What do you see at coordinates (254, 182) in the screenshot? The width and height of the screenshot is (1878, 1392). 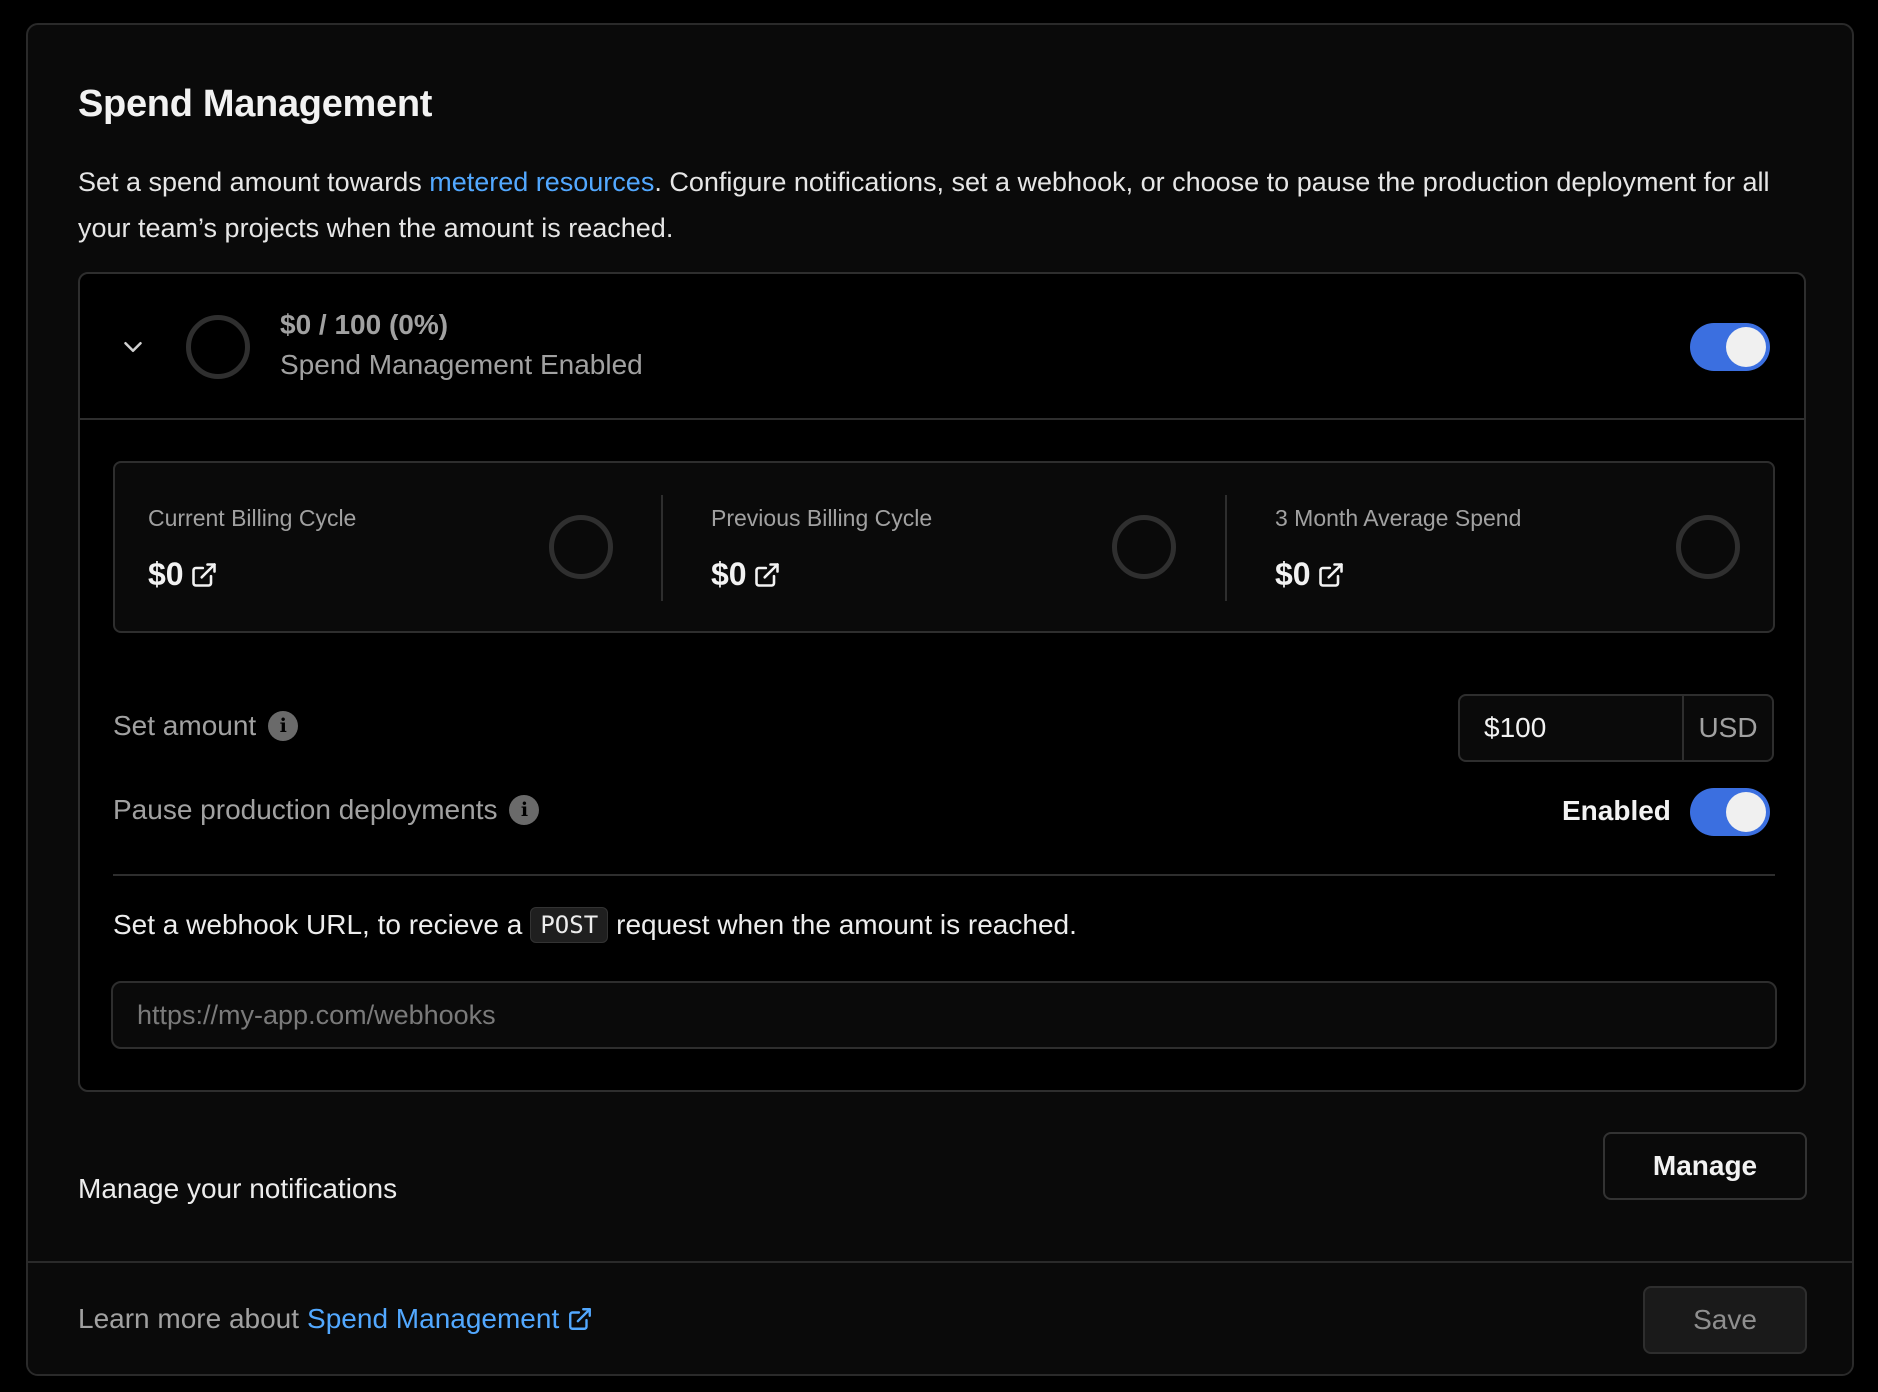 I see `description-text: Set a spend amount towards` at bounding box center [254, 182].